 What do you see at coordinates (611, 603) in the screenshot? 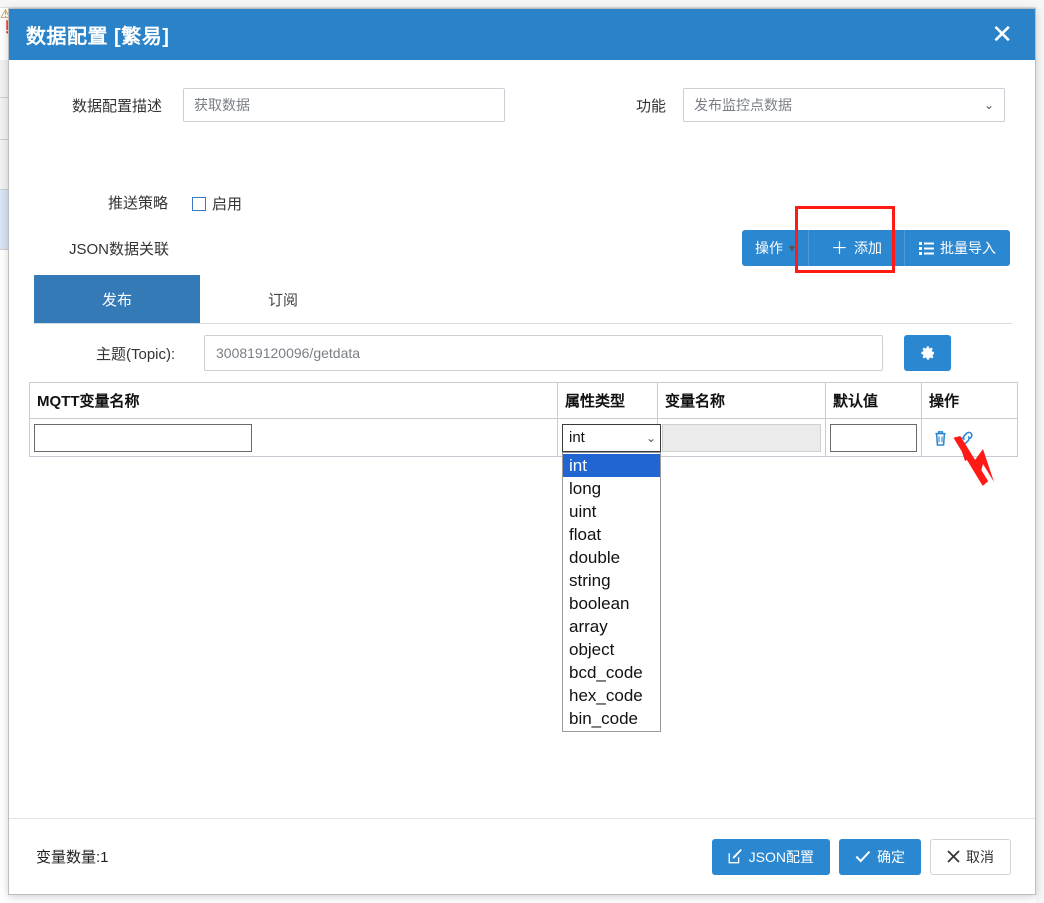
I see `attr-type-option: boolean` at bounding box center [611, 603].